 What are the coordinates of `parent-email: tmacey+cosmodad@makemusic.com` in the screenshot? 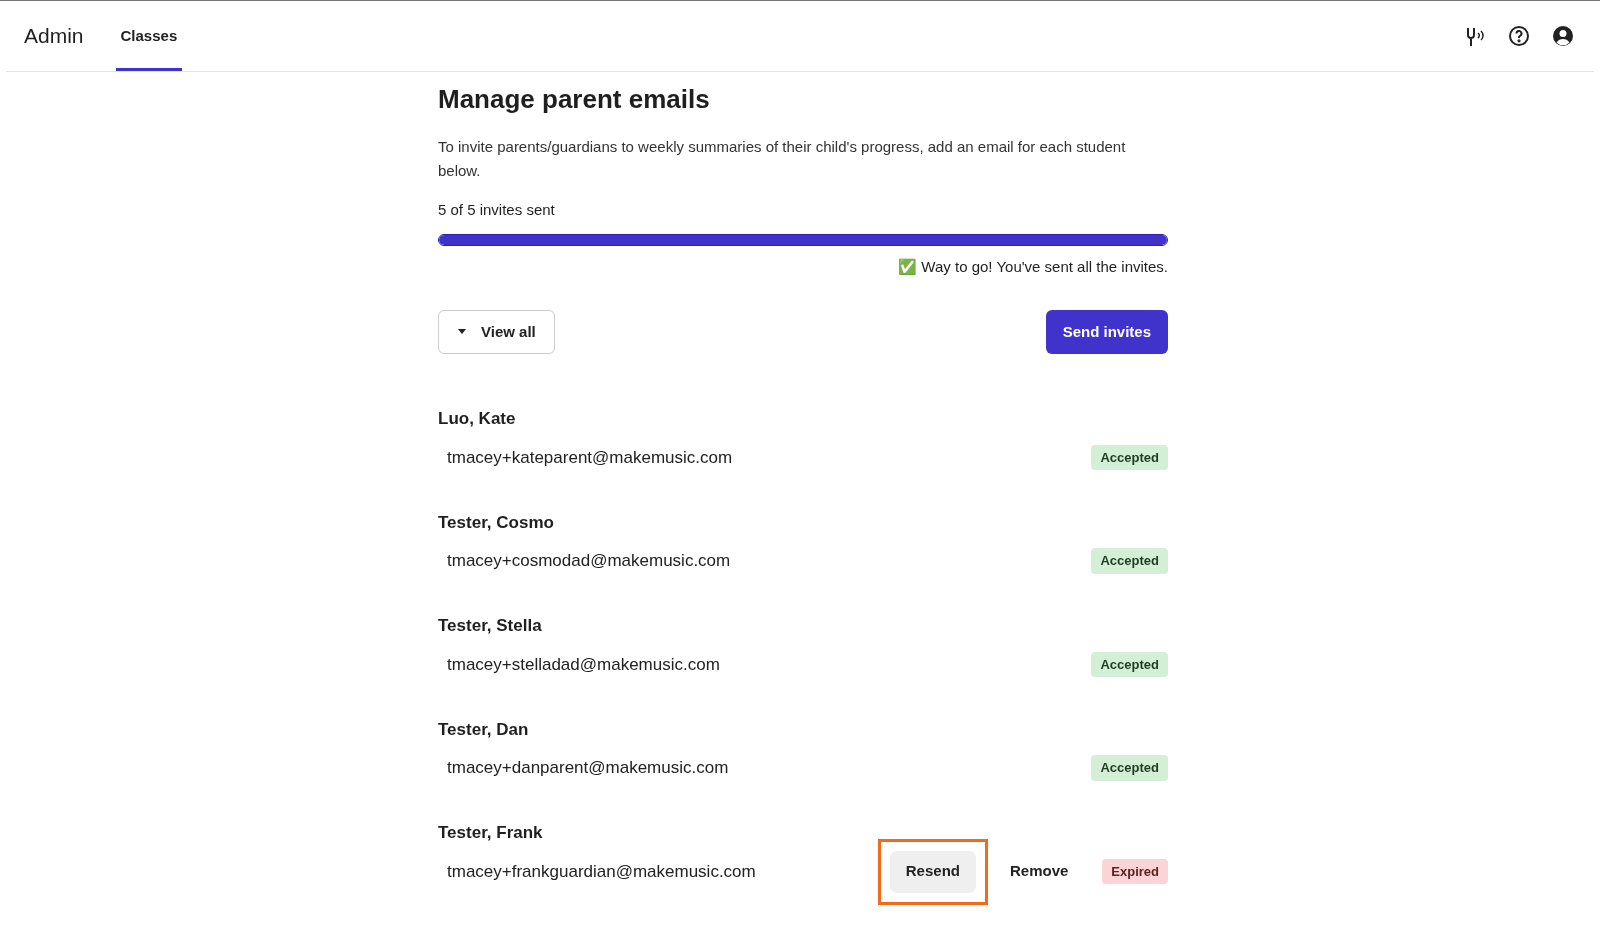 It's located at (589, 561).